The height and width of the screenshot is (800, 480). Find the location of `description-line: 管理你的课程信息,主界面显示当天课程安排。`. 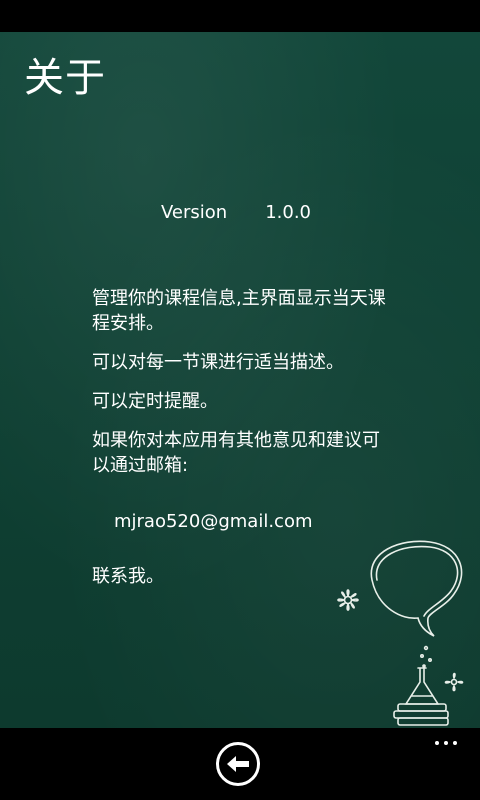

description-line: 管理你的课程信息,主界面显示当天课程安排。 is located at coordinates (239, 311).